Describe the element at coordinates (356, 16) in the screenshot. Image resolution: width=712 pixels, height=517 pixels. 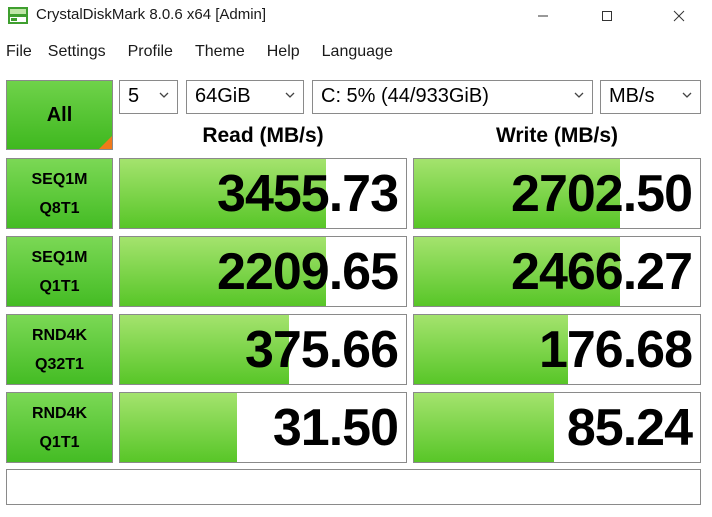
I see `title-bar: CrystalDiskMark 8.0.6 x64 [Admin]` at that location.